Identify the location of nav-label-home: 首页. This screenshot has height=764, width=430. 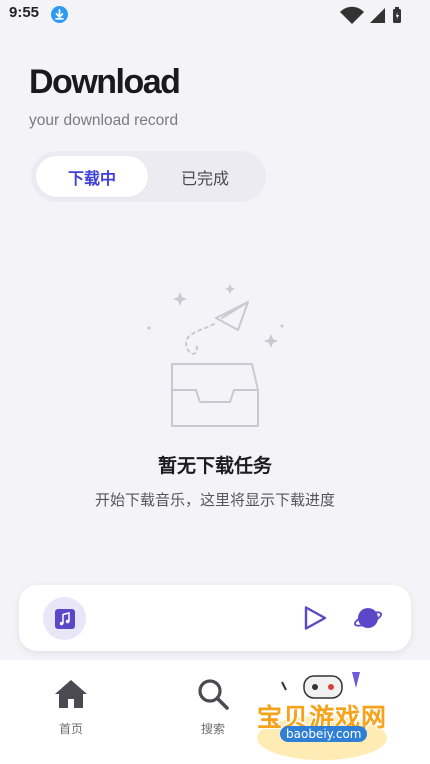
(70, 729).